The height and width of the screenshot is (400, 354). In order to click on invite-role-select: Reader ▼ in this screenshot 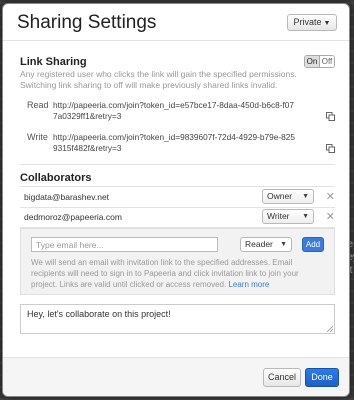, I will do `click(266, 244)`.